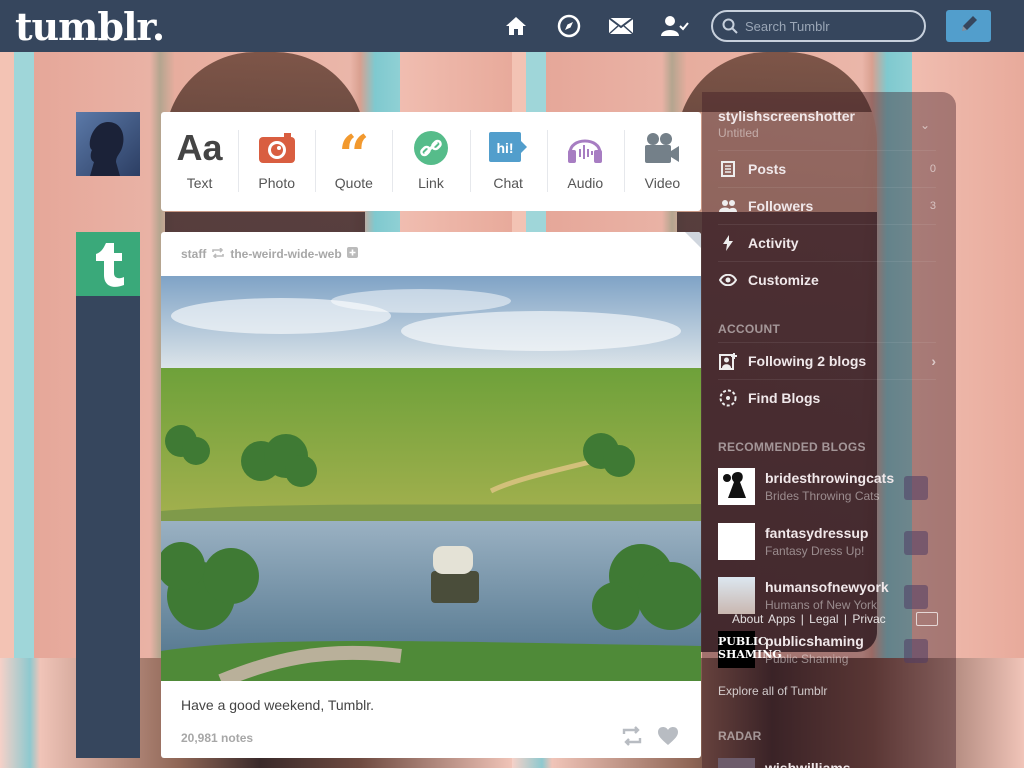 The width and height of the screenshot is (1024, 768). I want to click on lightning-icon, so click(728, 243).